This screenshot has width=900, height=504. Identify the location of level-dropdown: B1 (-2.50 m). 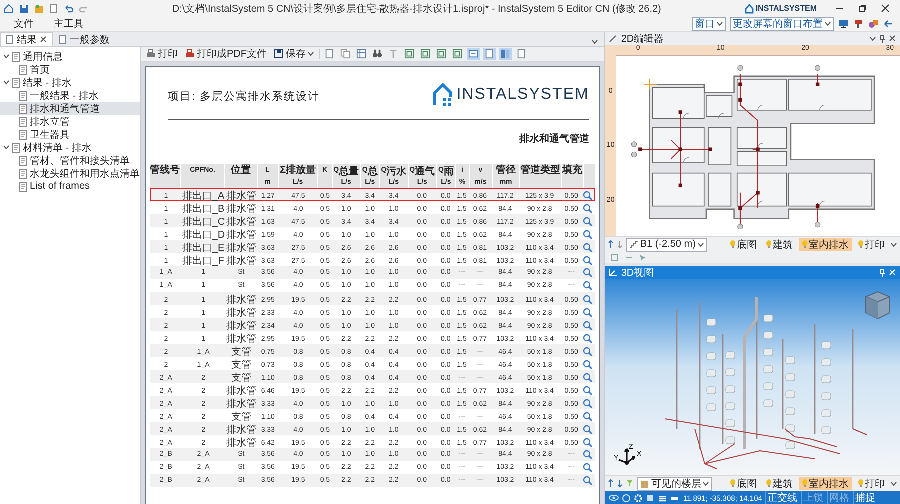
(666, 245).